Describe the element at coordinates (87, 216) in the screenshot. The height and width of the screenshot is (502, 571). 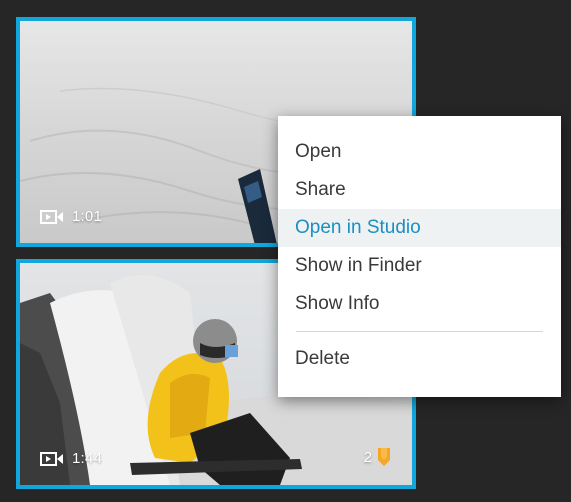
I see `duration-label: 1:01` at that location.